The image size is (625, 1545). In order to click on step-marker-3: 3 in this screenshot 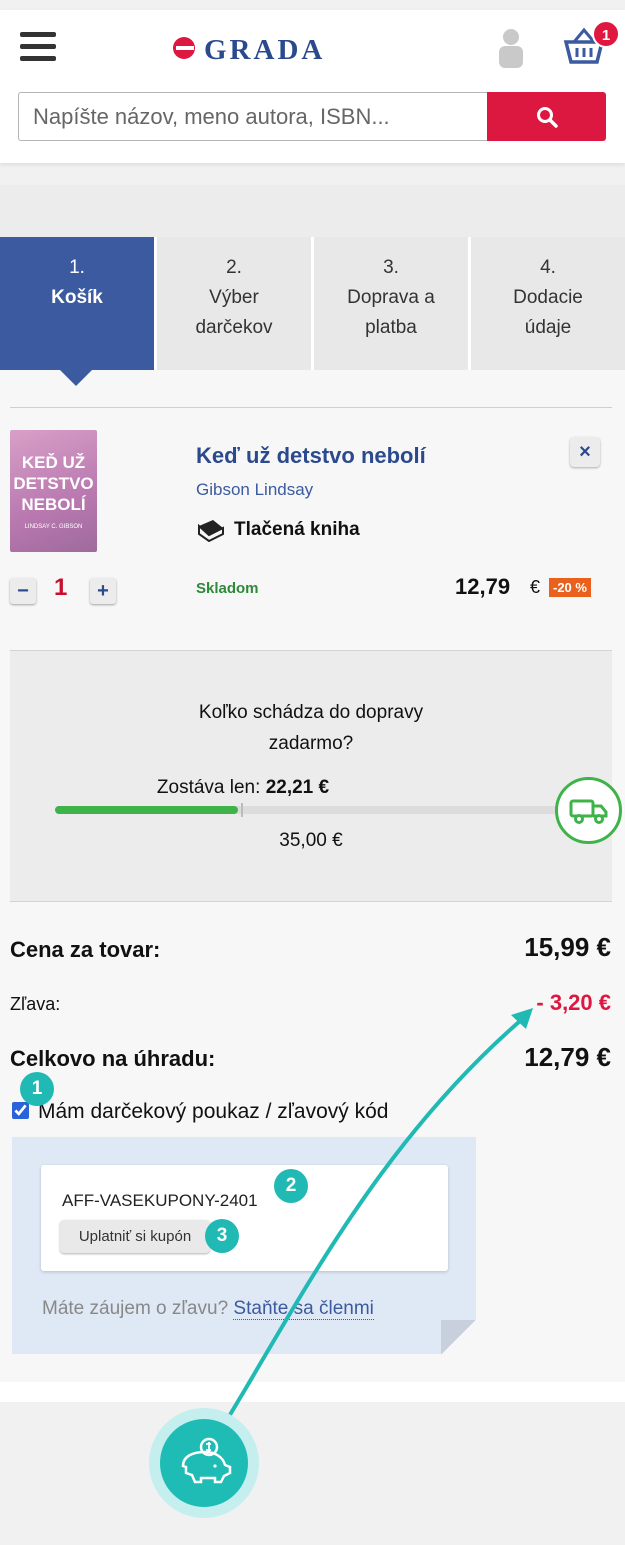, I will do `click(222, 1236)`.